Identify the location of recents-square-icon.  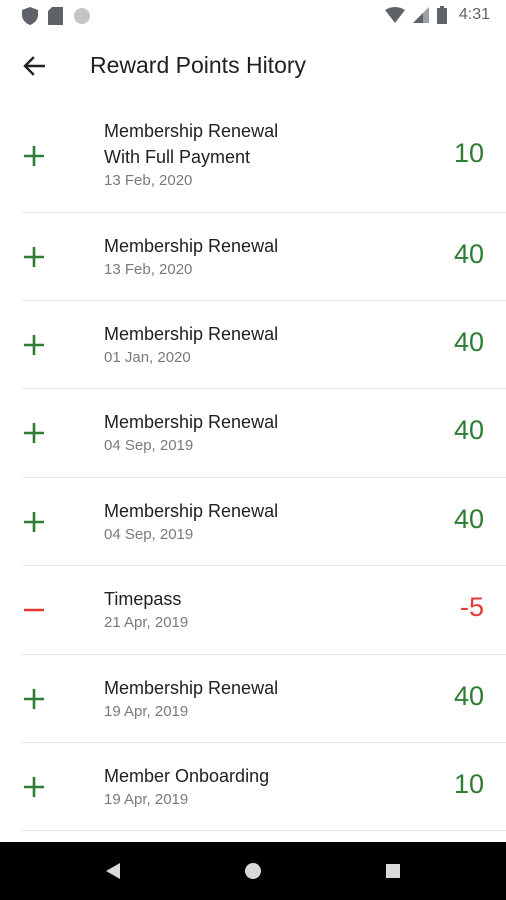
(393, 871).